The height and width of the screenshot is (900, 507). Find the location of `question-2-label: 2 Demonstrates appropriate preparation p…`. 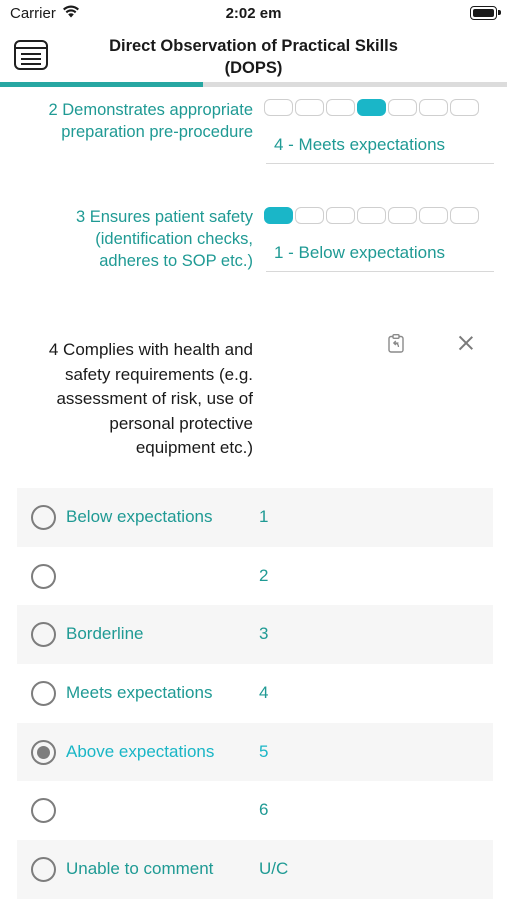

question-2-label: 2 Demonstrates appropriate preparation p… is located at coordinates (131, 121).